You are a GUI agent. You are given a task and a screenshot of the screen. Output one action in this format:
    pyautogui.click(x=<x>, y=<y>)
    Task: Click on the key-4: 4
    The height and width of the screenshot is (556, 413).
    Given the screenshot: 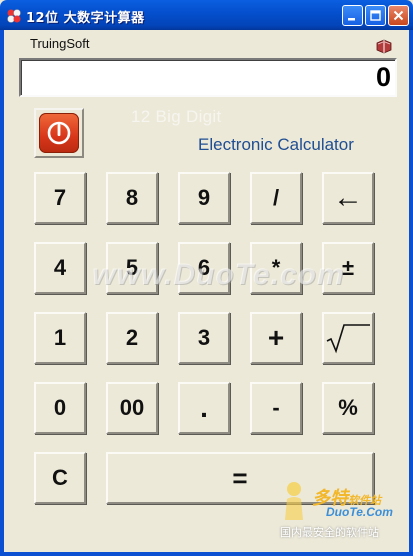 What is the action you would take?
    pyautogui.click(x=60, y=268)
    